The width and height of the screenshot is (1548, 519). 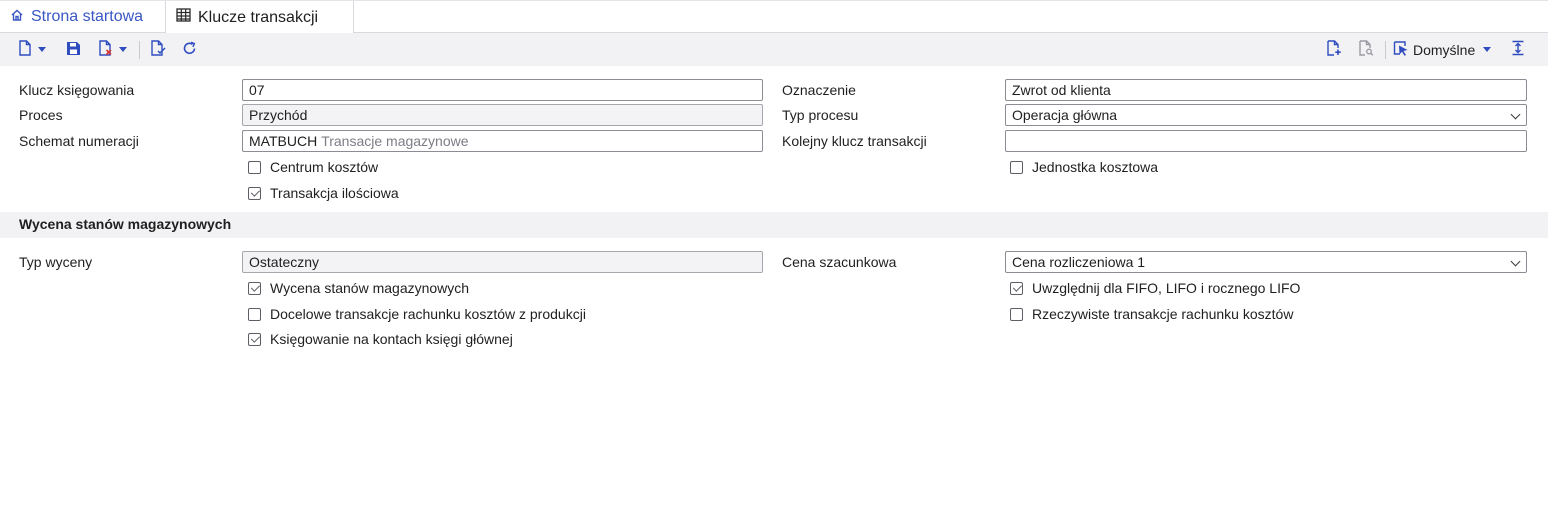 I want to click on ksiegowanie-checkbox: Księgowanie na kontach księgi głównej, so click(x=380, y=339).